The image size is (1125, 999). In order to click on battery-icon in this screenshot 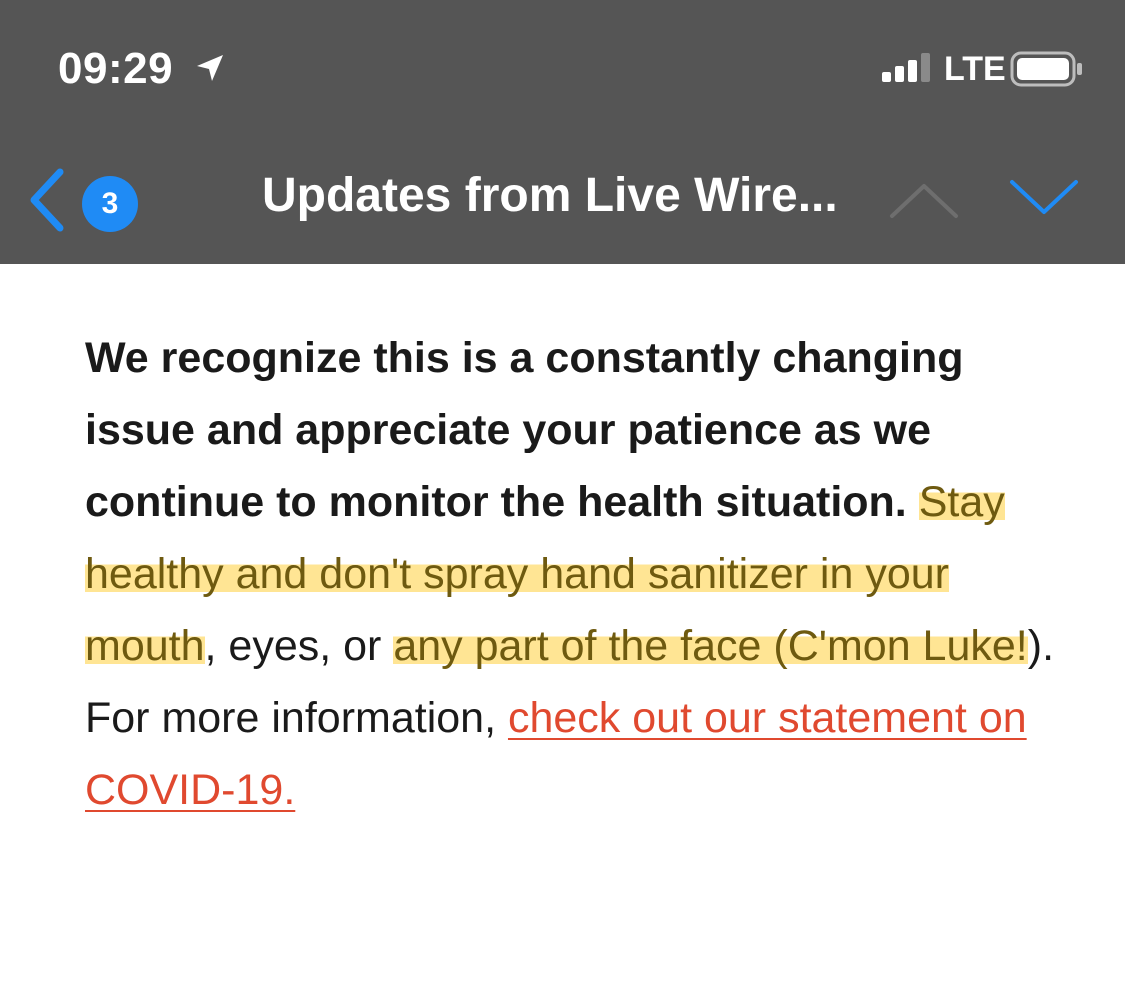, I will do `click(1046, 69)`.